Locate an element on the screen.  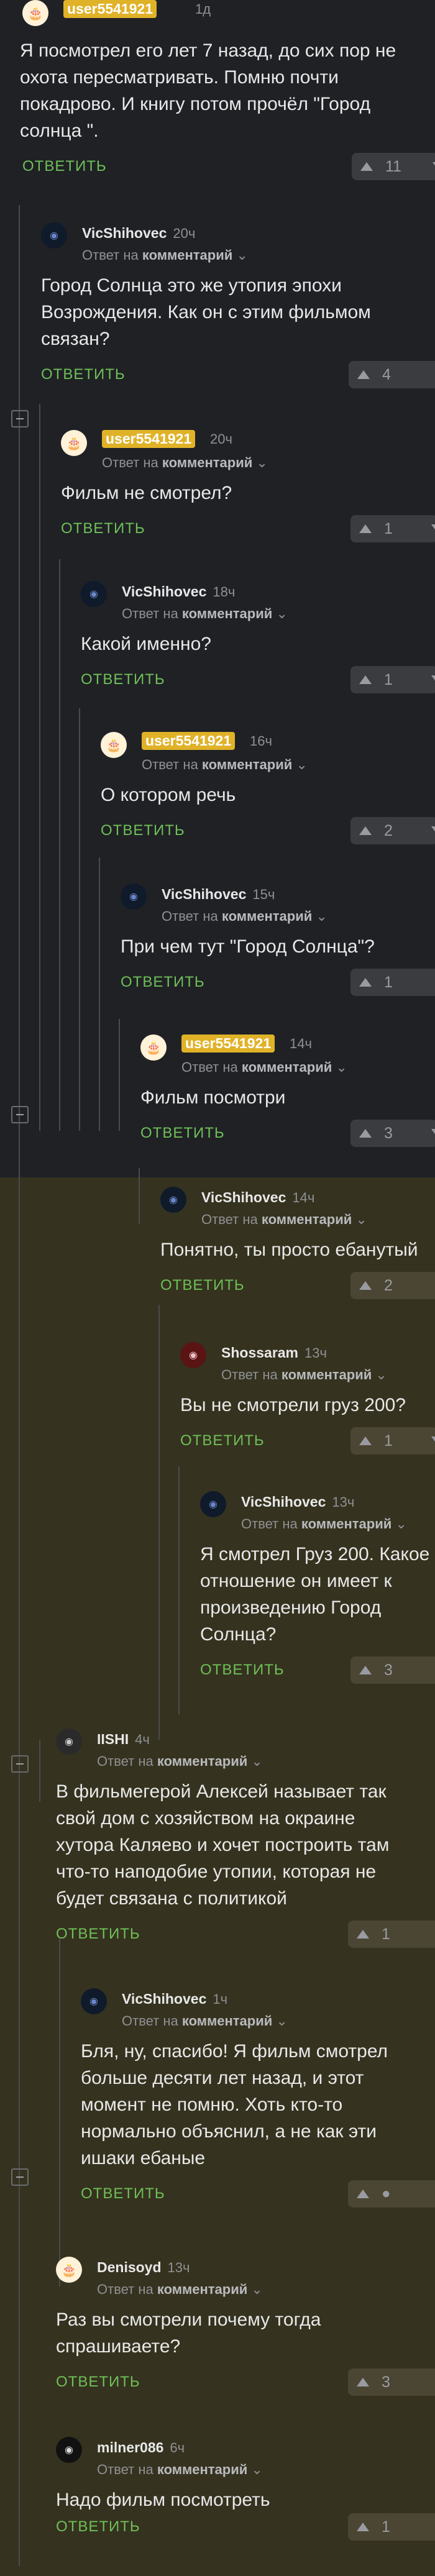
rating-count: 3 is located at coordinates (389, 1133).